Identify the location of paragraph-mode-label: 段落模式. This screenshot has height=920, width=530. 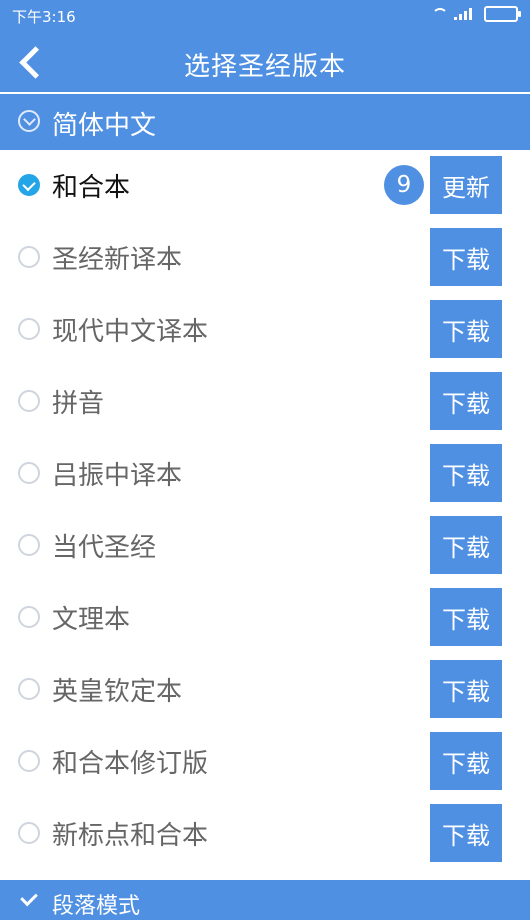
(96, 906).